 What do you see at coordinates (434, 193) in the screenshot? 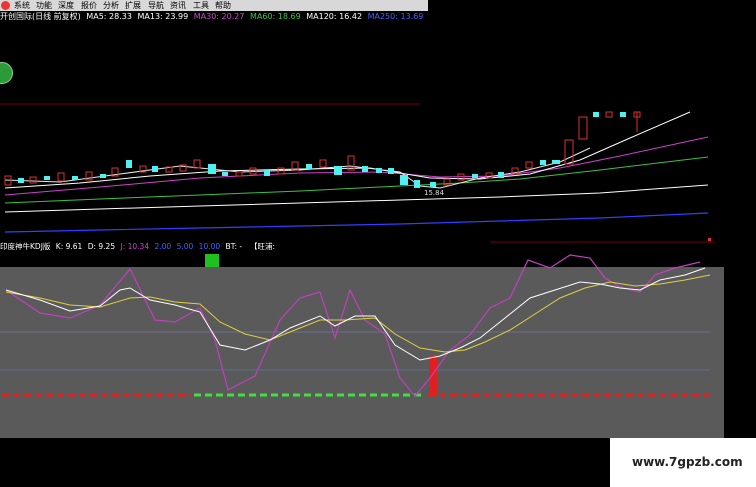
I see `low-price-label: 15.84` at bounding box center [434, 193].